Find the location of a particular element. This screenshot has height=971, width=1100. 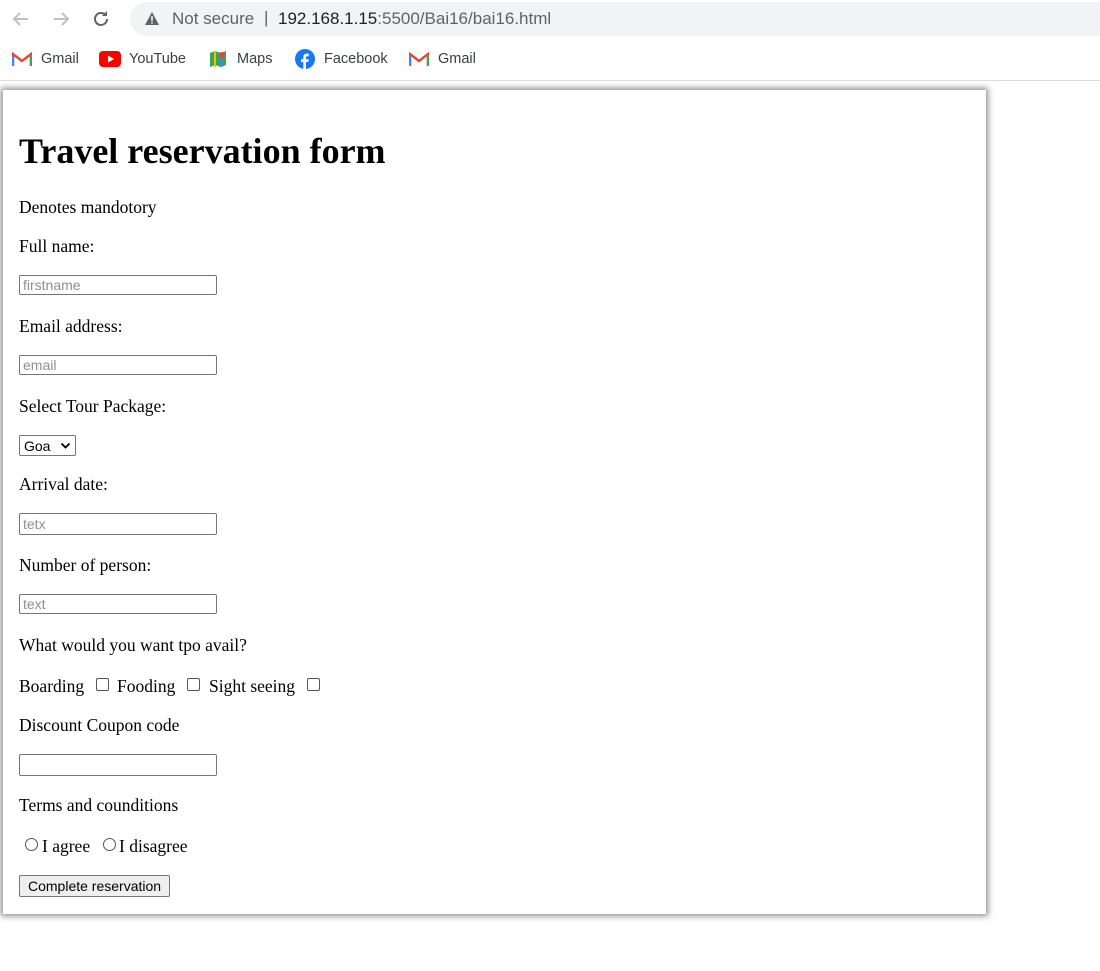

boarding-label: Boarding is located at coordinates (52, 686).